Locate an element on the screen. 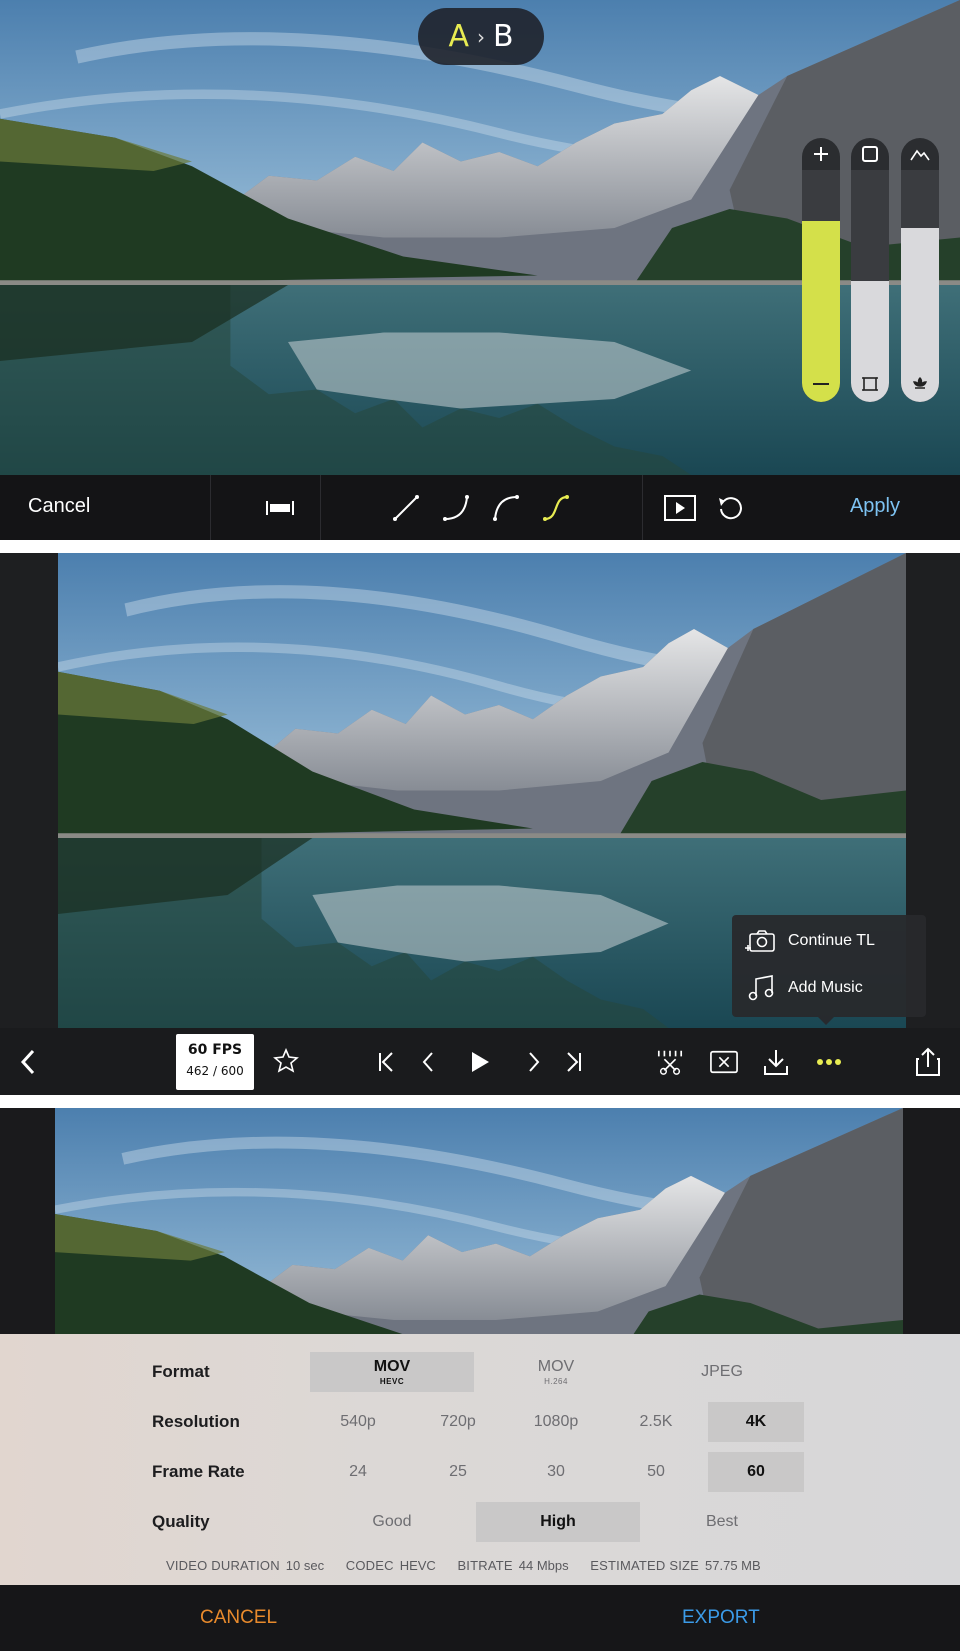 The width and height of the screenshot is (960, 1651). menu-item-add-music: Add Music is located at coordinates (803, 988).